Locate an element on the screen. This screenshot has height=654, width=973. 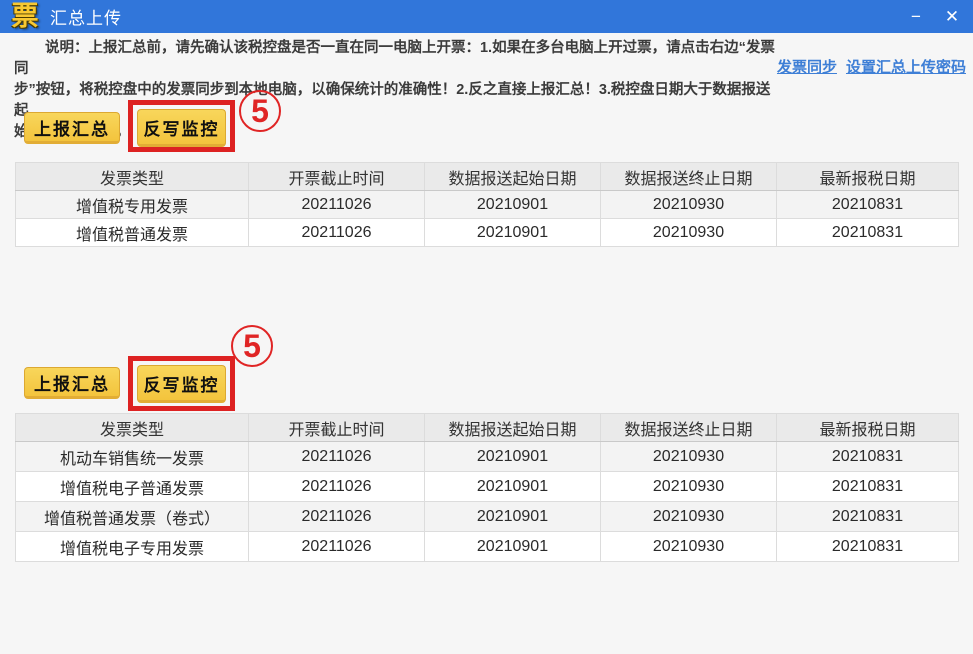
window-controls: − ✕ is located at coordinates (934, 16).